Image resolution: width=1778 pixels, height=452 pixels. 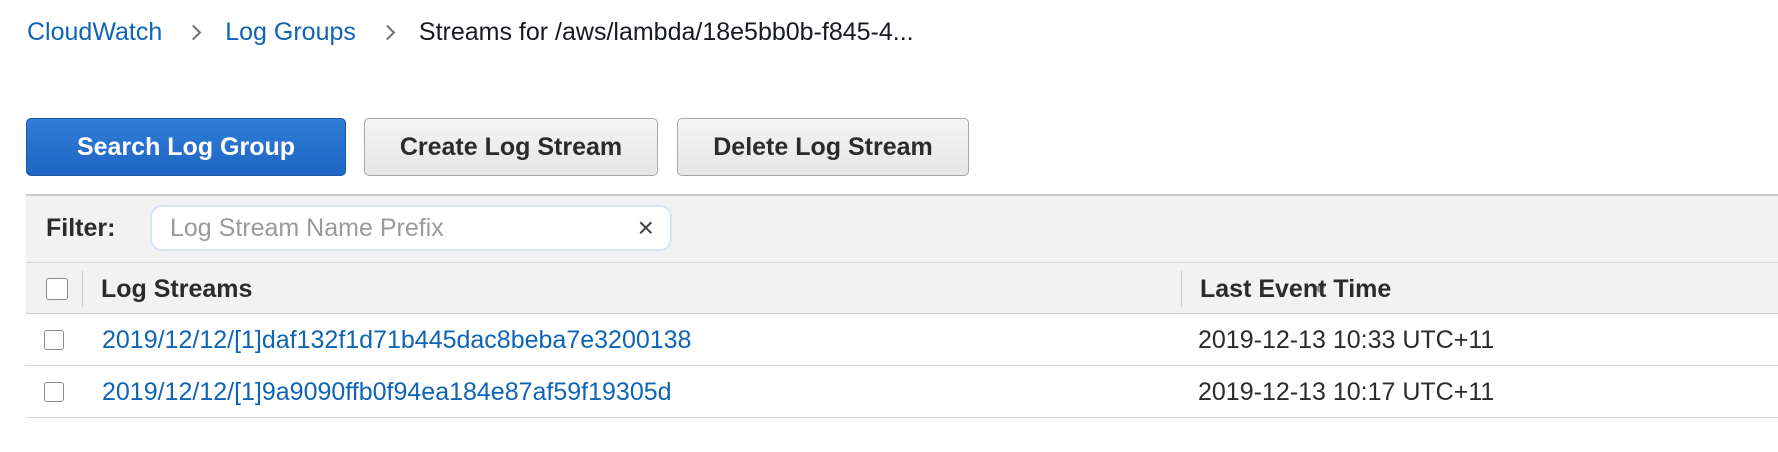 I want to click on log-stream-prefix-filter-input, so click(x=380, y=228).